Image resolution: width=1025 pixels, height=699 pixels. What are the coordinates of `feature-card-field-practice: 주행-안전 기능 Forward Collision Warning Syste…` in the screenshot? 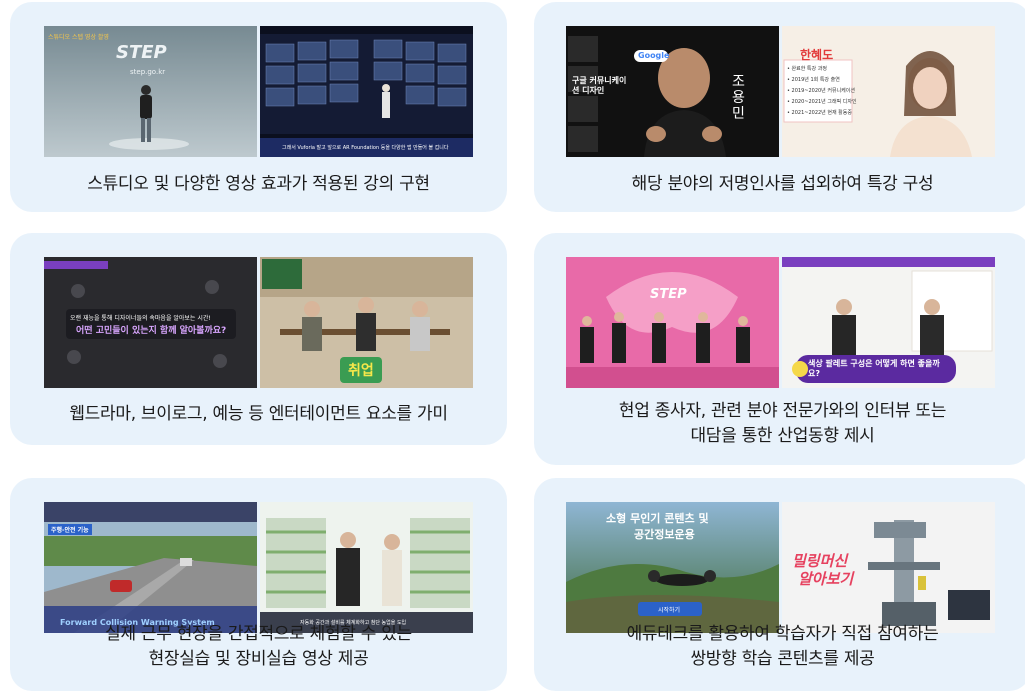 It's located at (258, 584).